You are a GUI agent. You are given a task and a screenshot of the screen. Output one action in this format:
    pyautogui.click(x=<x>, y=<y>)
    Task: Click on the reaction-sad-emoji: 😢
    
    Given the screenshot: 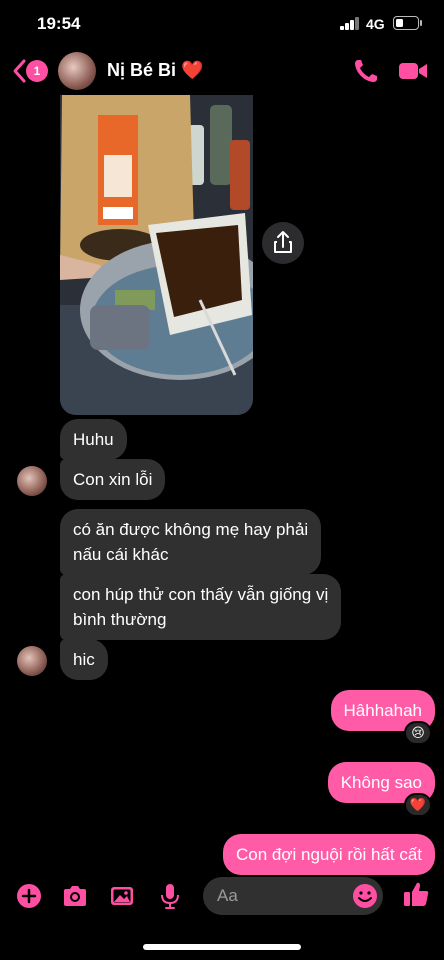 What is the action you would take?
    pyautogui.click(x=418, y=733)
    